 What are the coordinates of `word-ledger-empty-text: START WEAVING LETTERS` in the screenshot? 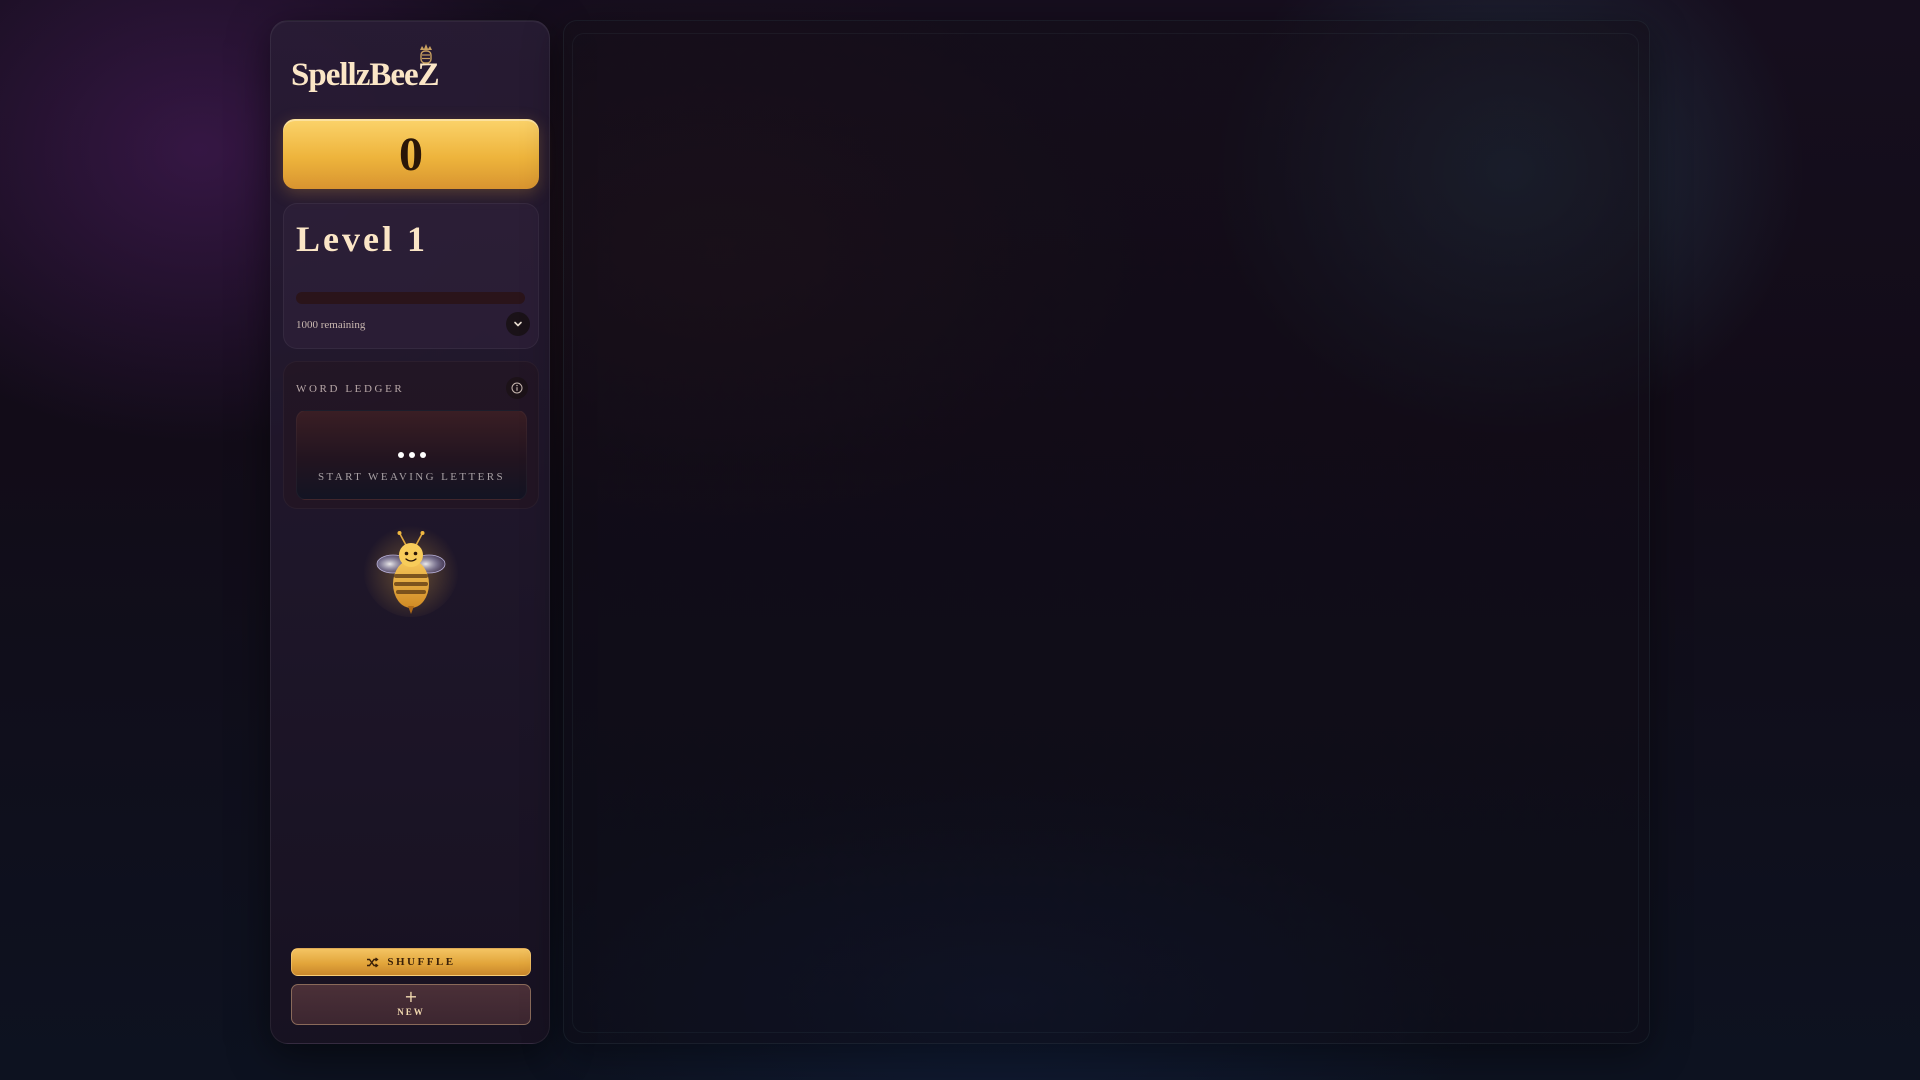 It's located at (411, 477).